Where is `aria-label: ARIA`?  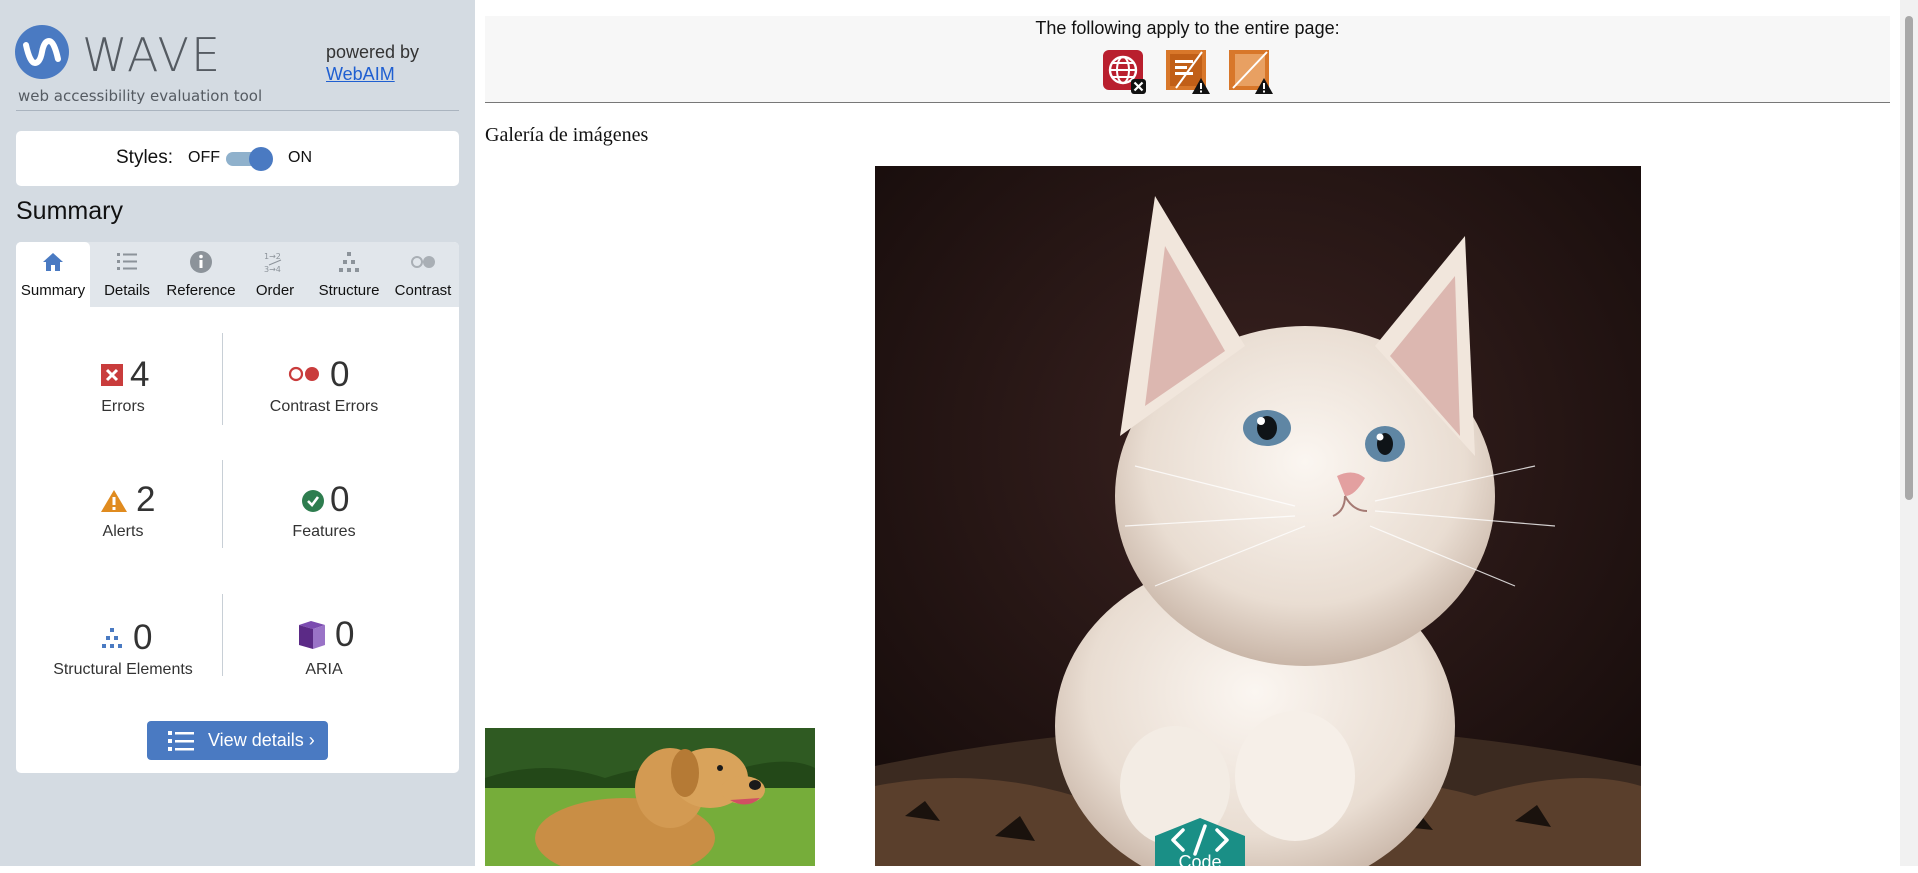 aria-label: ARIA is located at coordinates (324, 669).